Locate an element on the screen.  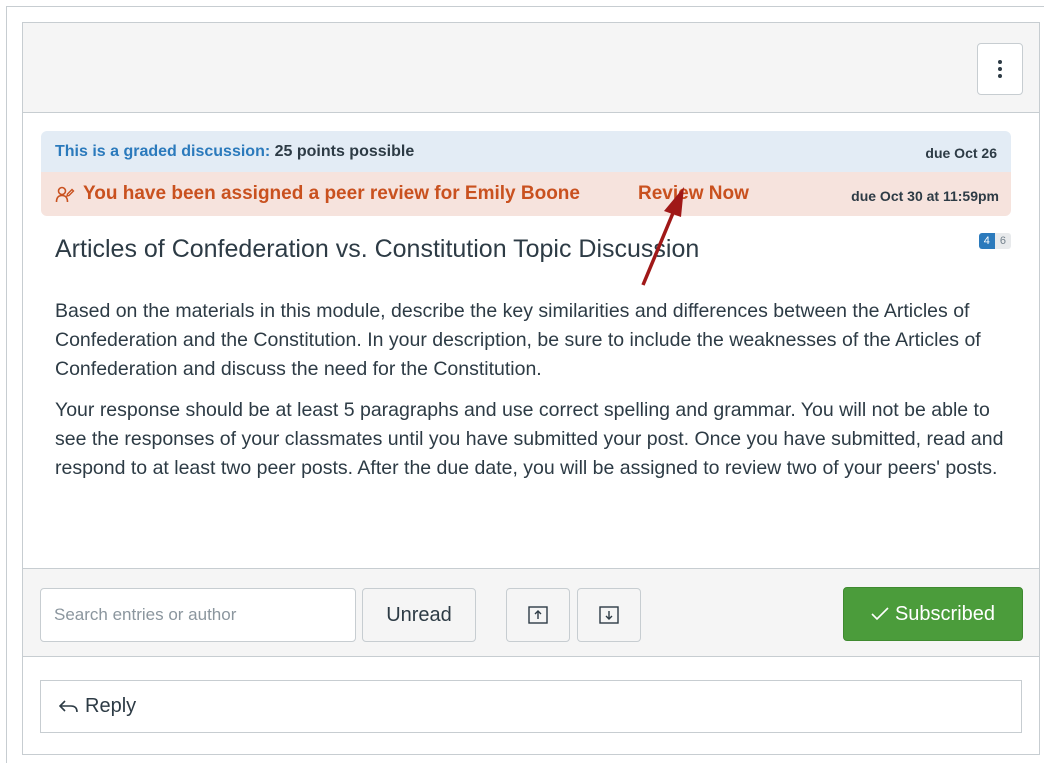
unread-count: 4 is located at coordinates (986, 241).